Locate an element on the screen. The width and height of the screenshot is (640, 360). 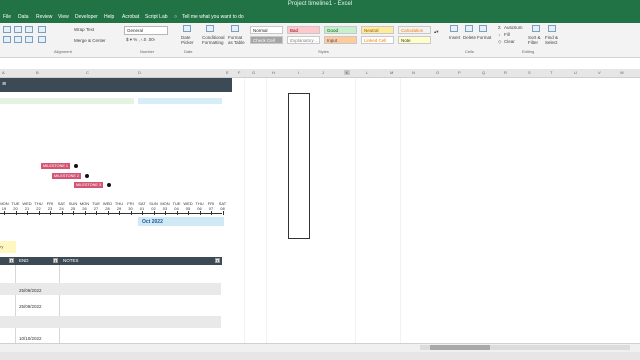
column-header-r: R is located at coordinates (505, 72).